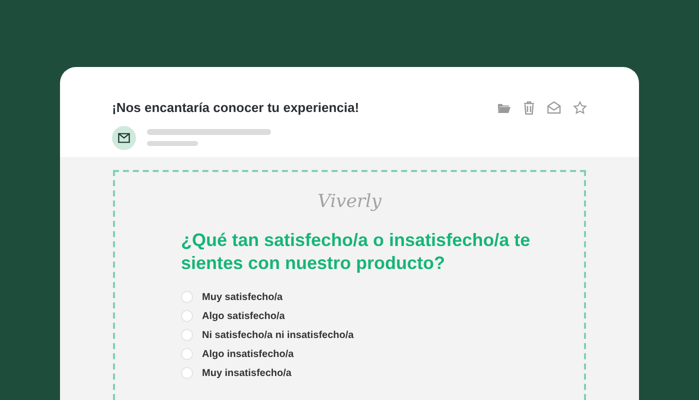 This screenshot has width=699, height=400. Describe the element at coordinates (580, 107) in the screenshot. I see `star-icon` at that location.